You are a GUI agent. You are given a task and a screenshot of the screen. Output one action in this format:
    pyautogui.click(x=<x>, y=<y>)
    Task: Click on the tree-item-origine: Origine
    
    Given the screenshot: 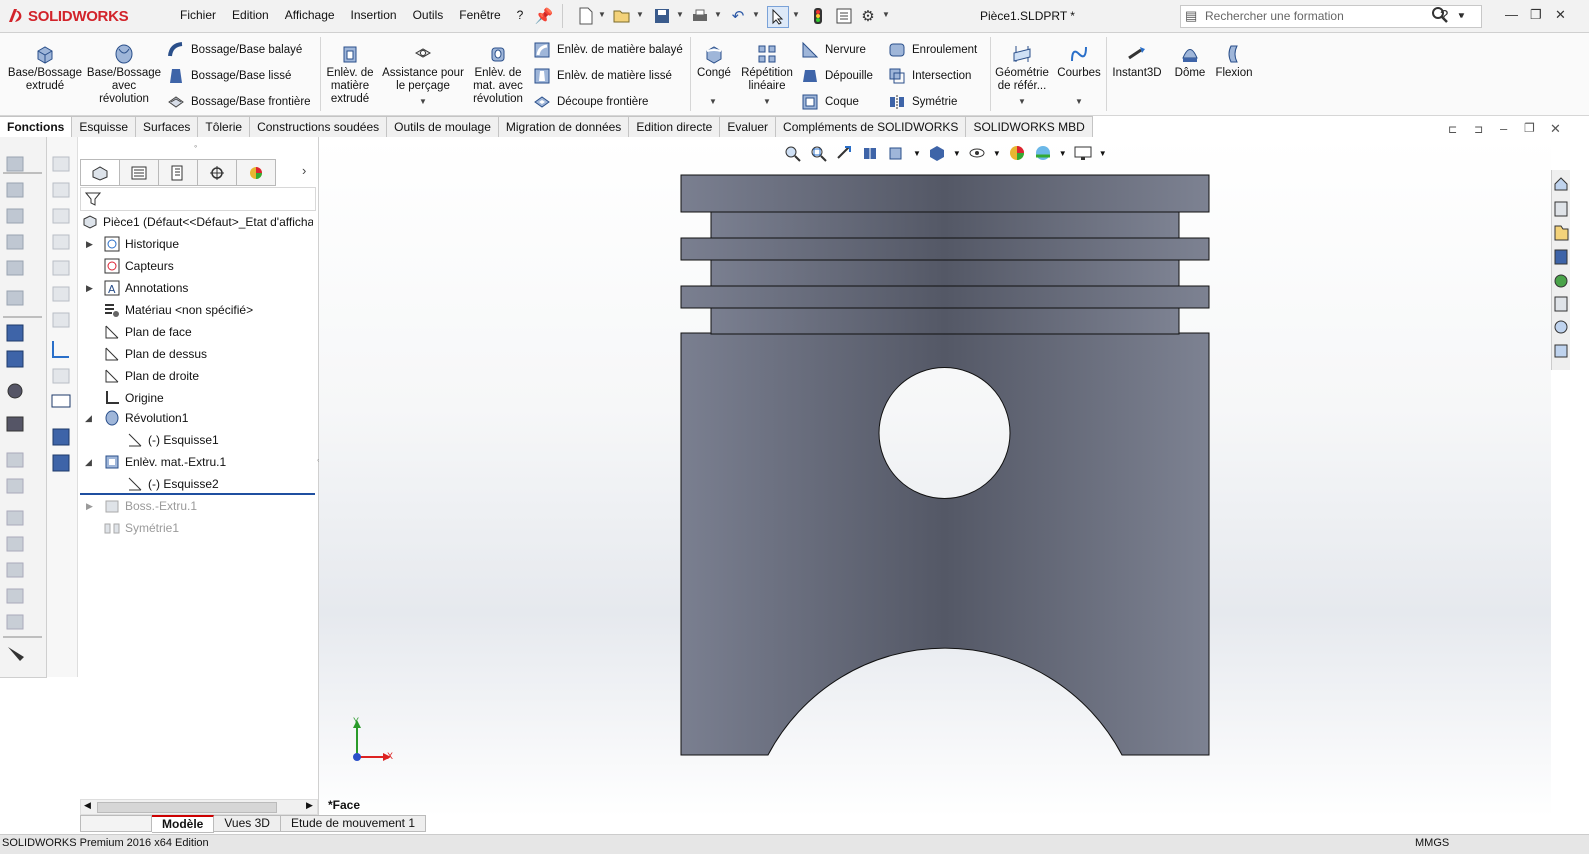 What is the action you would take?
    pyautogui.click(x=134, y=398)
    